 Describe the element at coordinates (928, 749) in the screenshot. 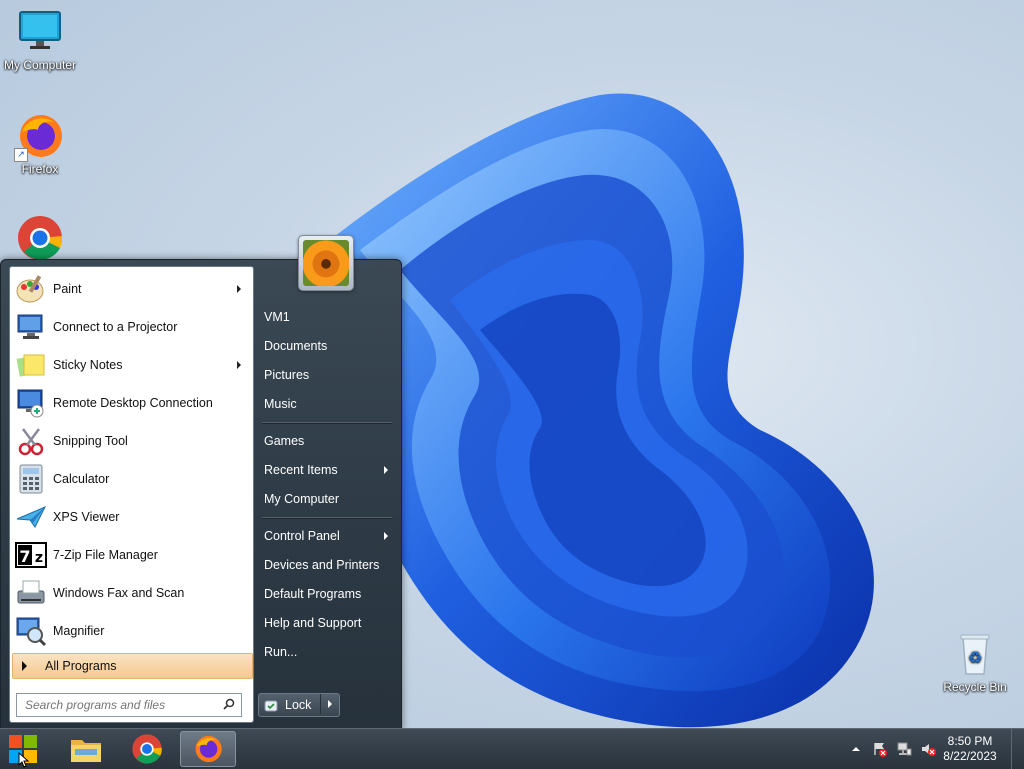

I see `volume-muted-icon` at that location.